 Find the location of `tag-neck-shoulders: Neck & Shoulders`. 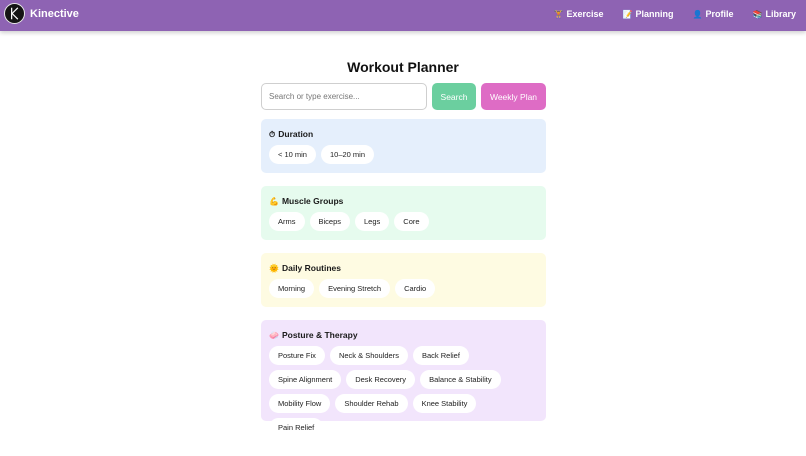

tag-neck-shoulders: Neck & Shoulders is located at coordinates (368, 355).